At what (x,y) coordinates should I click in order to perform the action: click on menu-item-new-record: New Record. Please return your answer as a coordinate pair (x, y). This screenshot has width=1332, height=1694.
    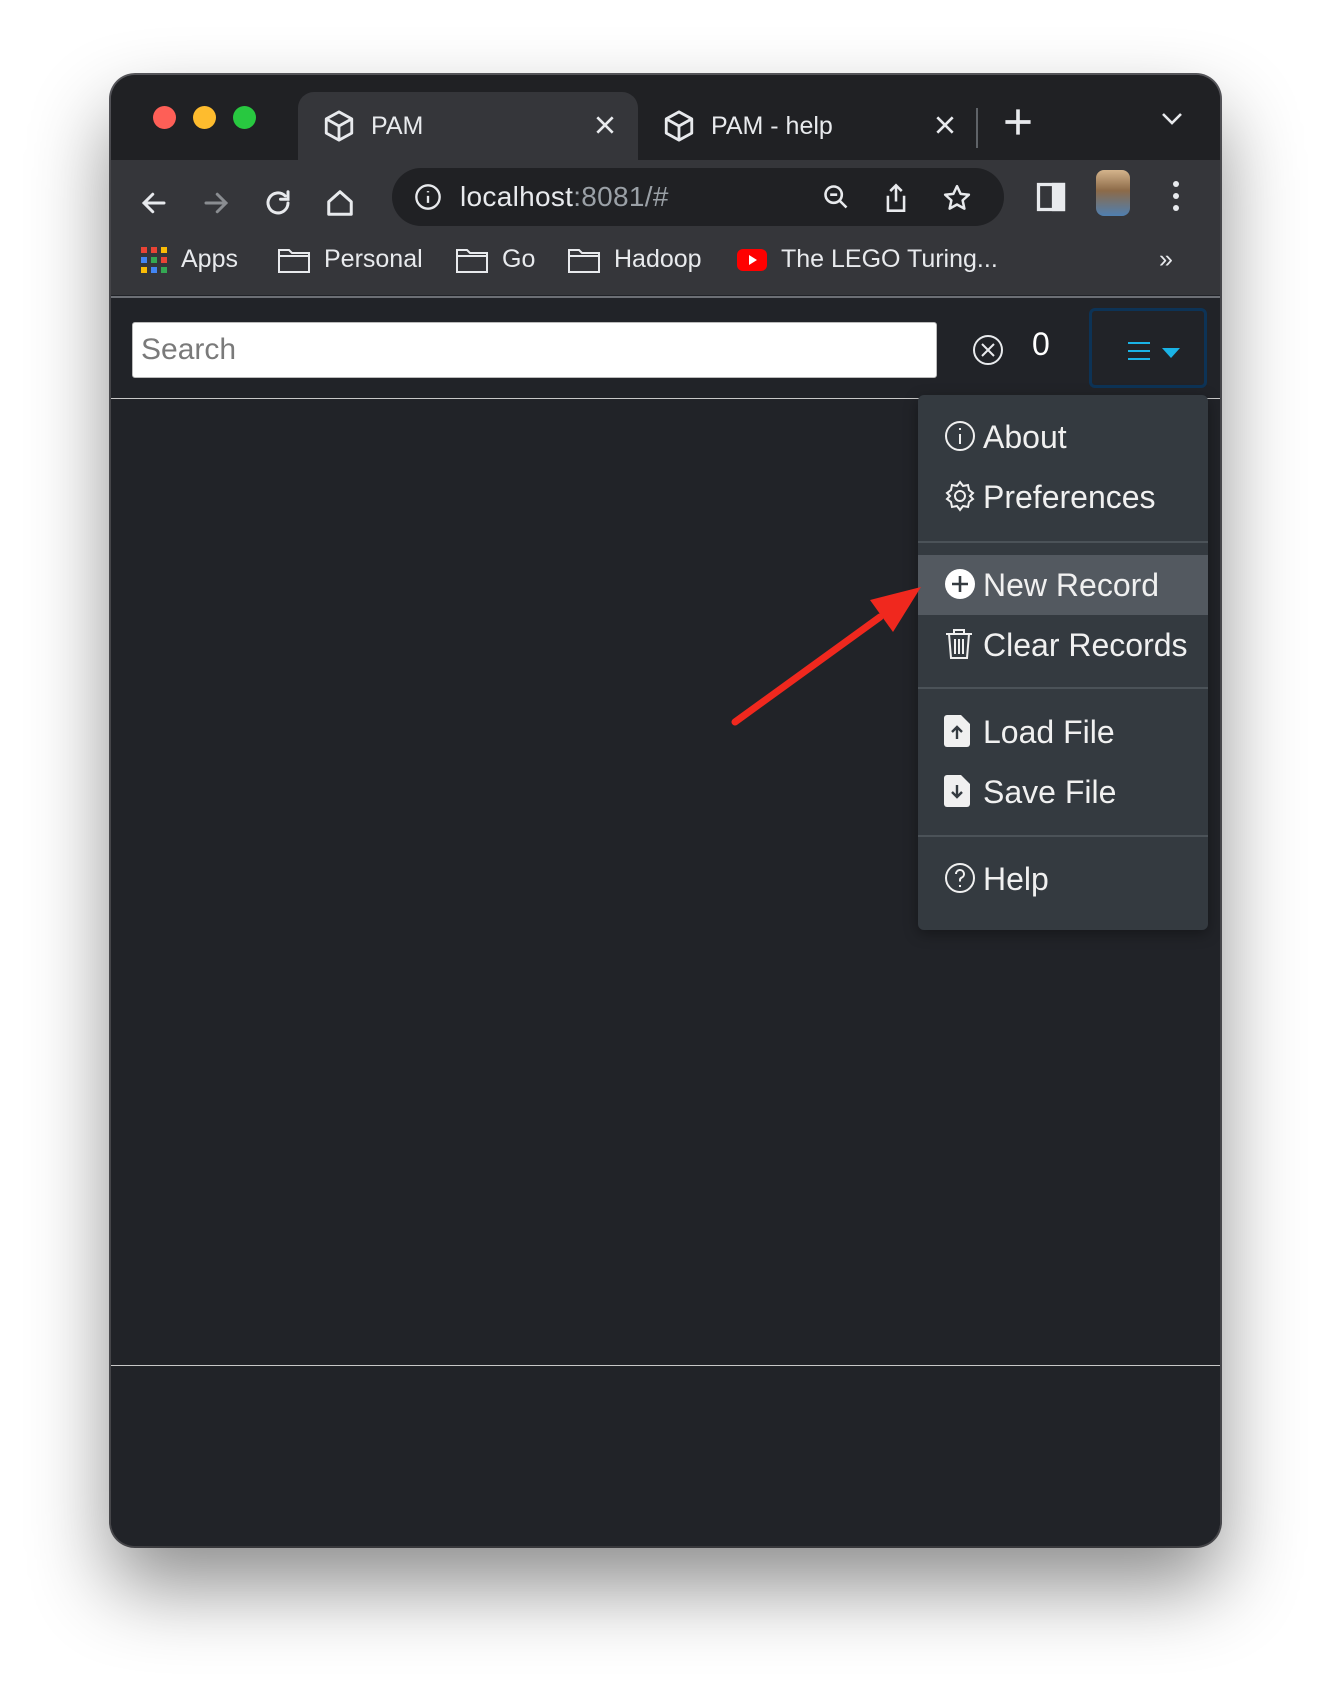
    Looking at the image, I should click on (1063, 585).